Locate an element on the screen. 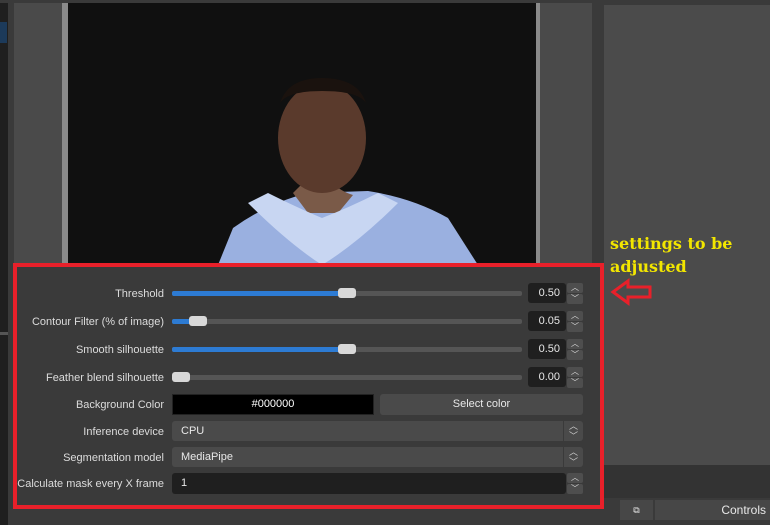 The width and height of the screenshot is (770, 525). smooth-silhouette-label: Smooth silhouette is located at coordinates (119, 350).